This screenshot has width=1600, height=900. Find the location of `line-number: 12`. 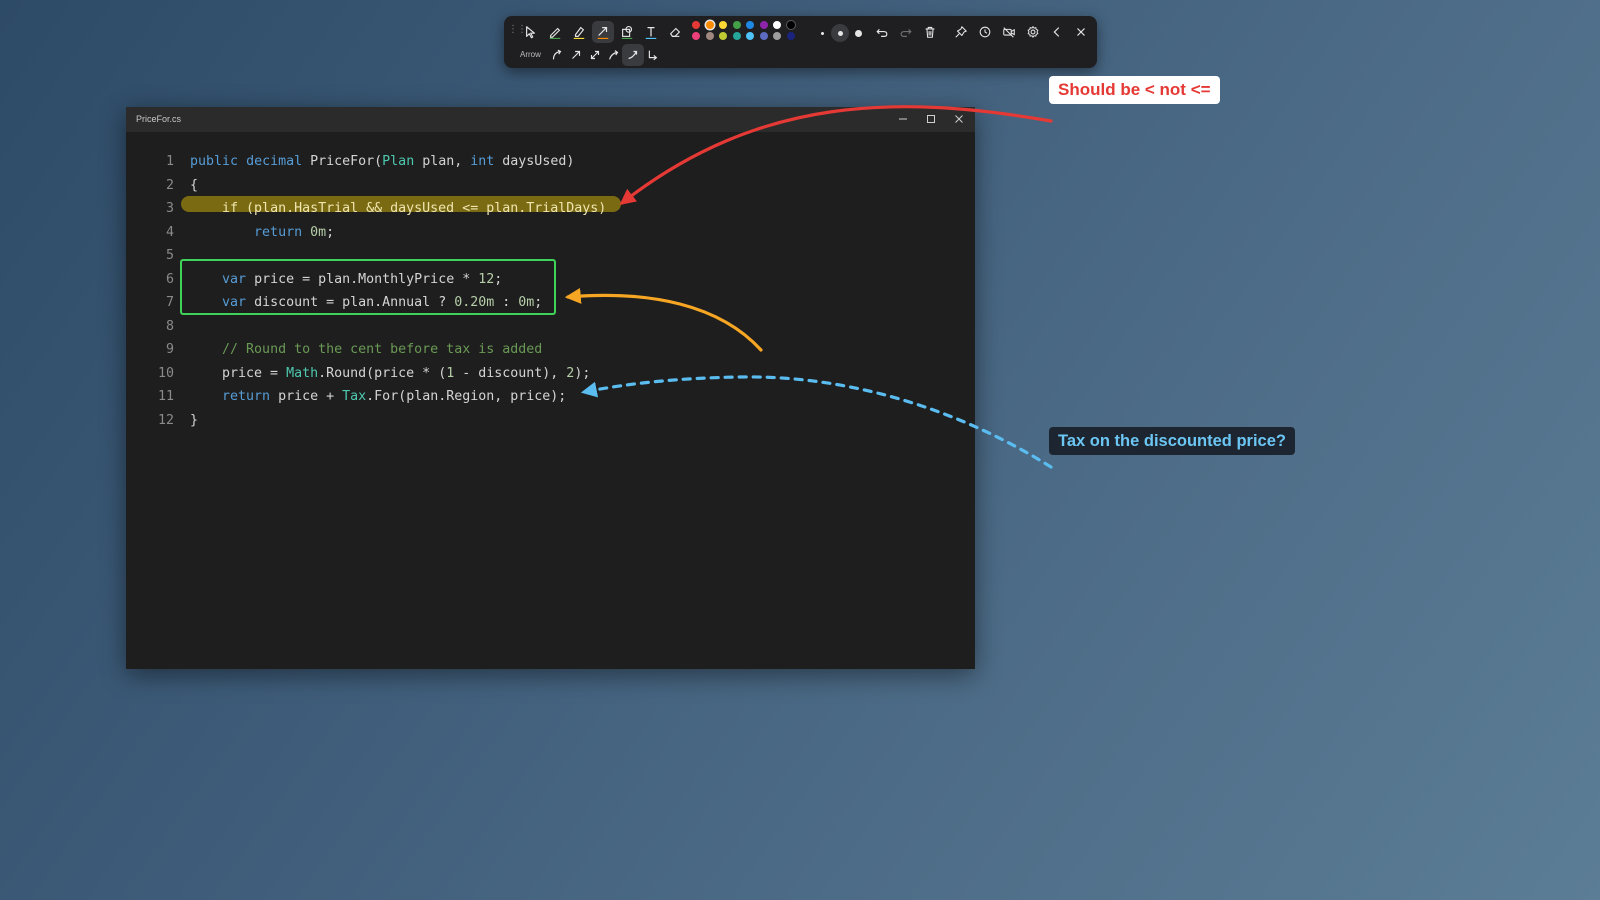

line-number: 12 is located at coordinates (165, 420).